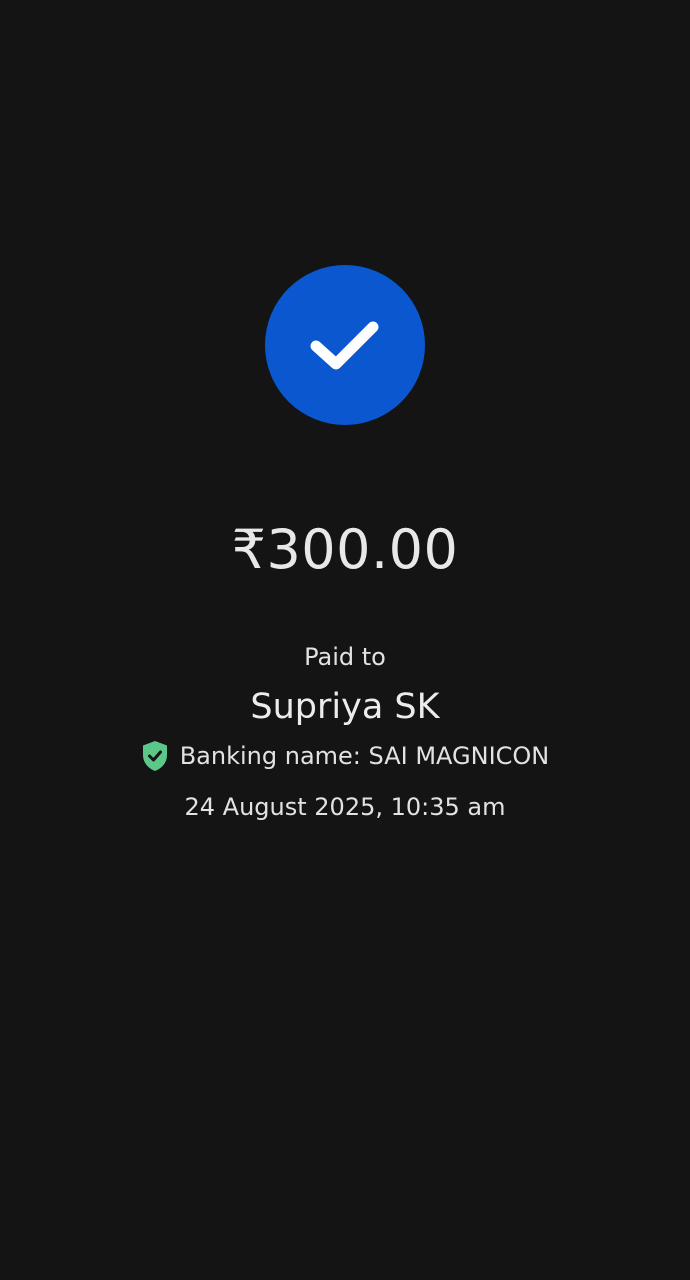  What do you see at coordinates (345, 707) in the screenshot?
I see `payee-name: Supriya SK` at bounding box center [345, 707].